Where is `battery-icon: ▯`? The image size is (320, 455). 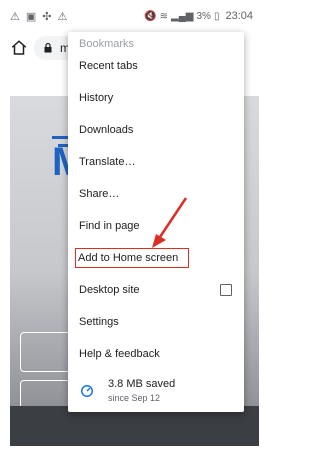 battery-icon: ▯ is located at coordinates (216, 16).